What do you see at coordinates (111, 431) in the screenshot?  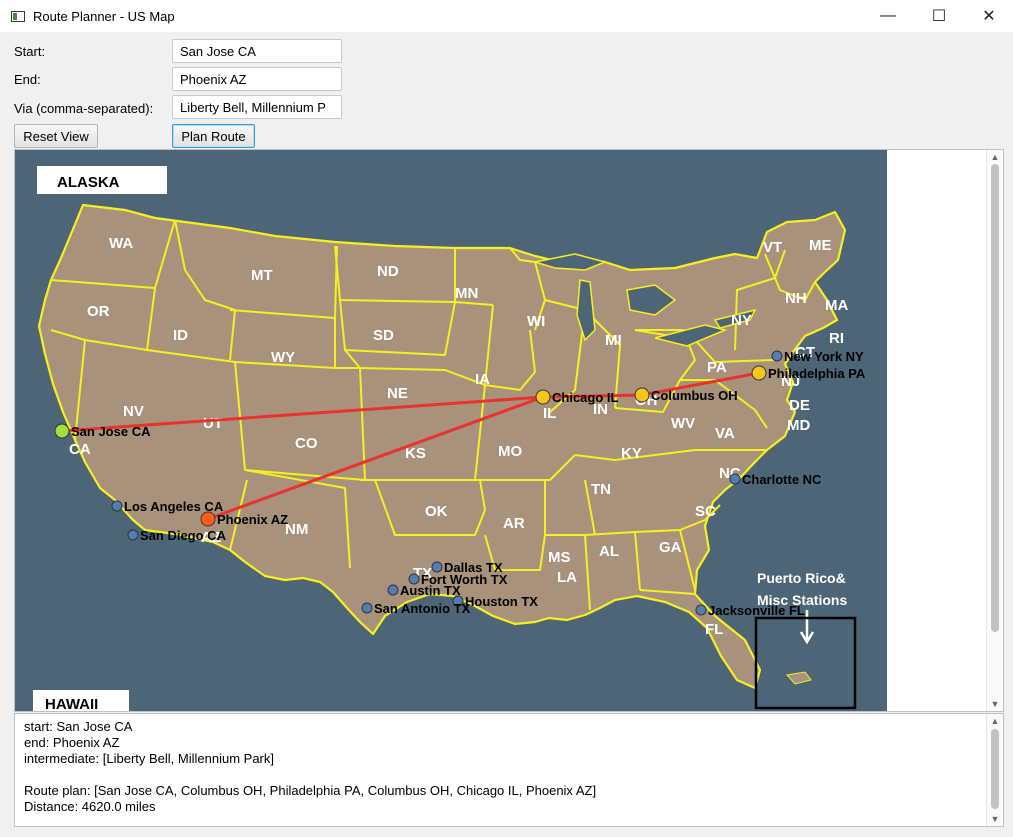 I see `city-label-san-jose-ca: San Jose CA` at bounding box center [111, 431].